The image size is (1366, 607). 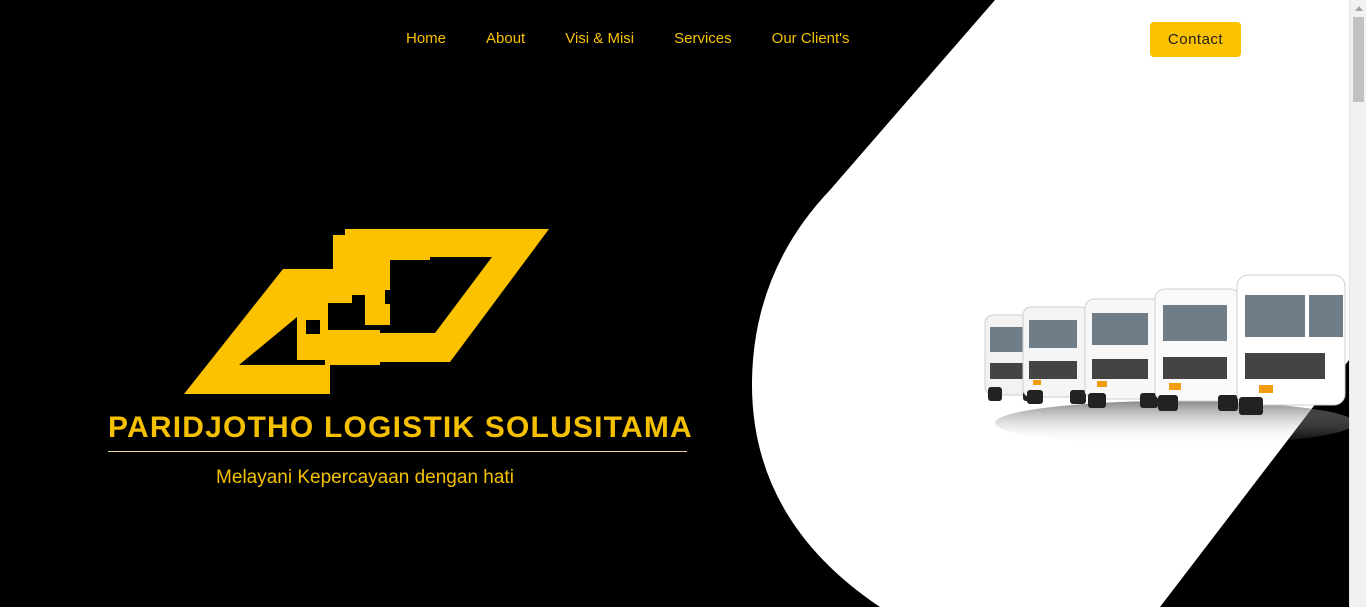 What do you see at coordinates (426, 39) in the screenshot?
I see `nav-home: Home` at bounding box center [426, 39].